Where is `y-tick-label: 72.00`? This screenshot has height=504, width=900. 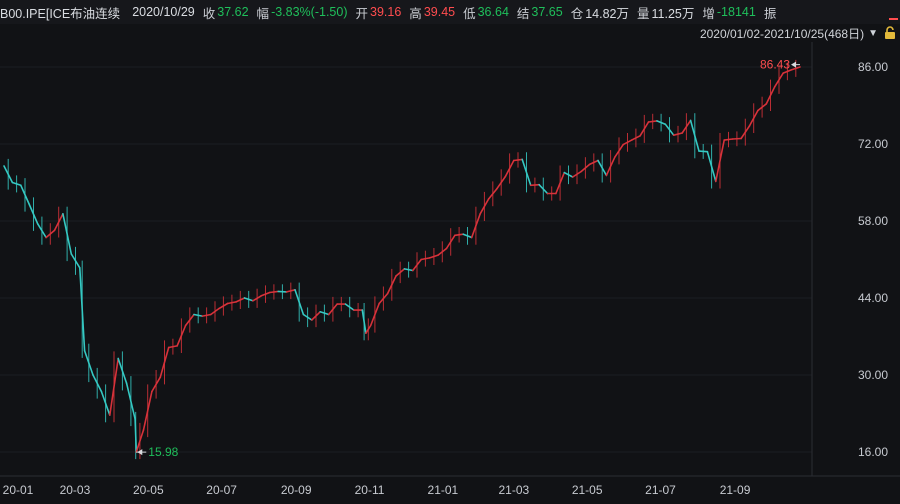
y-tick-label: 72.00 is located at coordinates (873, 144).